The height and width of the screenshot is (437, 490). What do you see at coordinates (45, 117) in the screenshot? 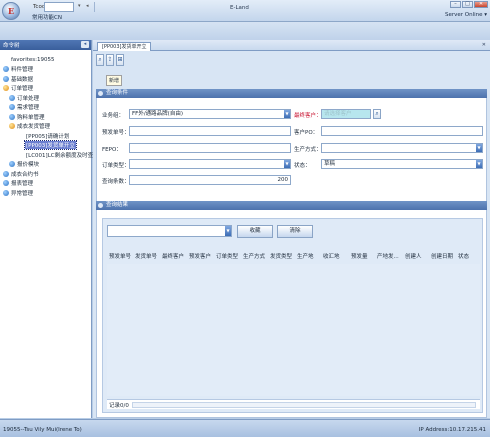
I see `tree-item-purchase: 购料单管理` at bounding box center [45, 117].